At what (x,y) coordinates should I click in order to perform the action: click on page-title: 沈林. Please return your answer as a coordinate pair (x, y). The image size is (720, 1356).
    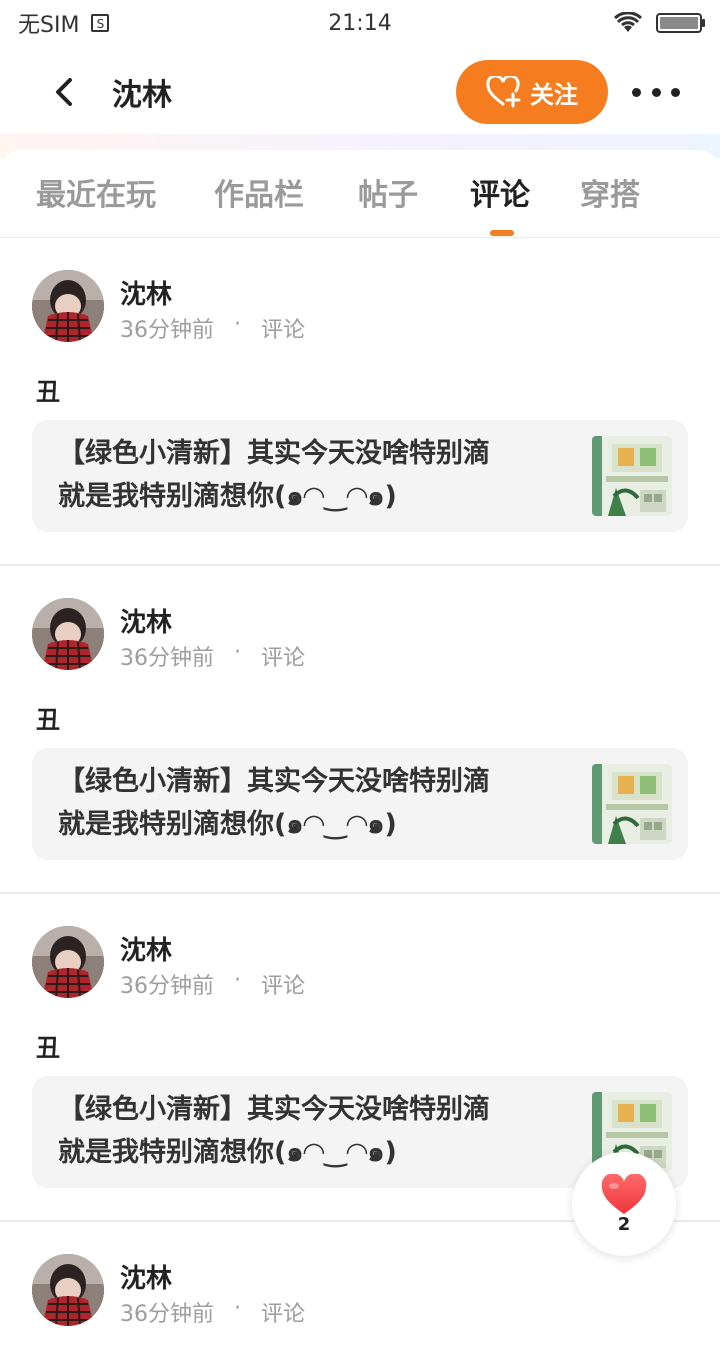
    Looking at the image, I should click on (142, 95).